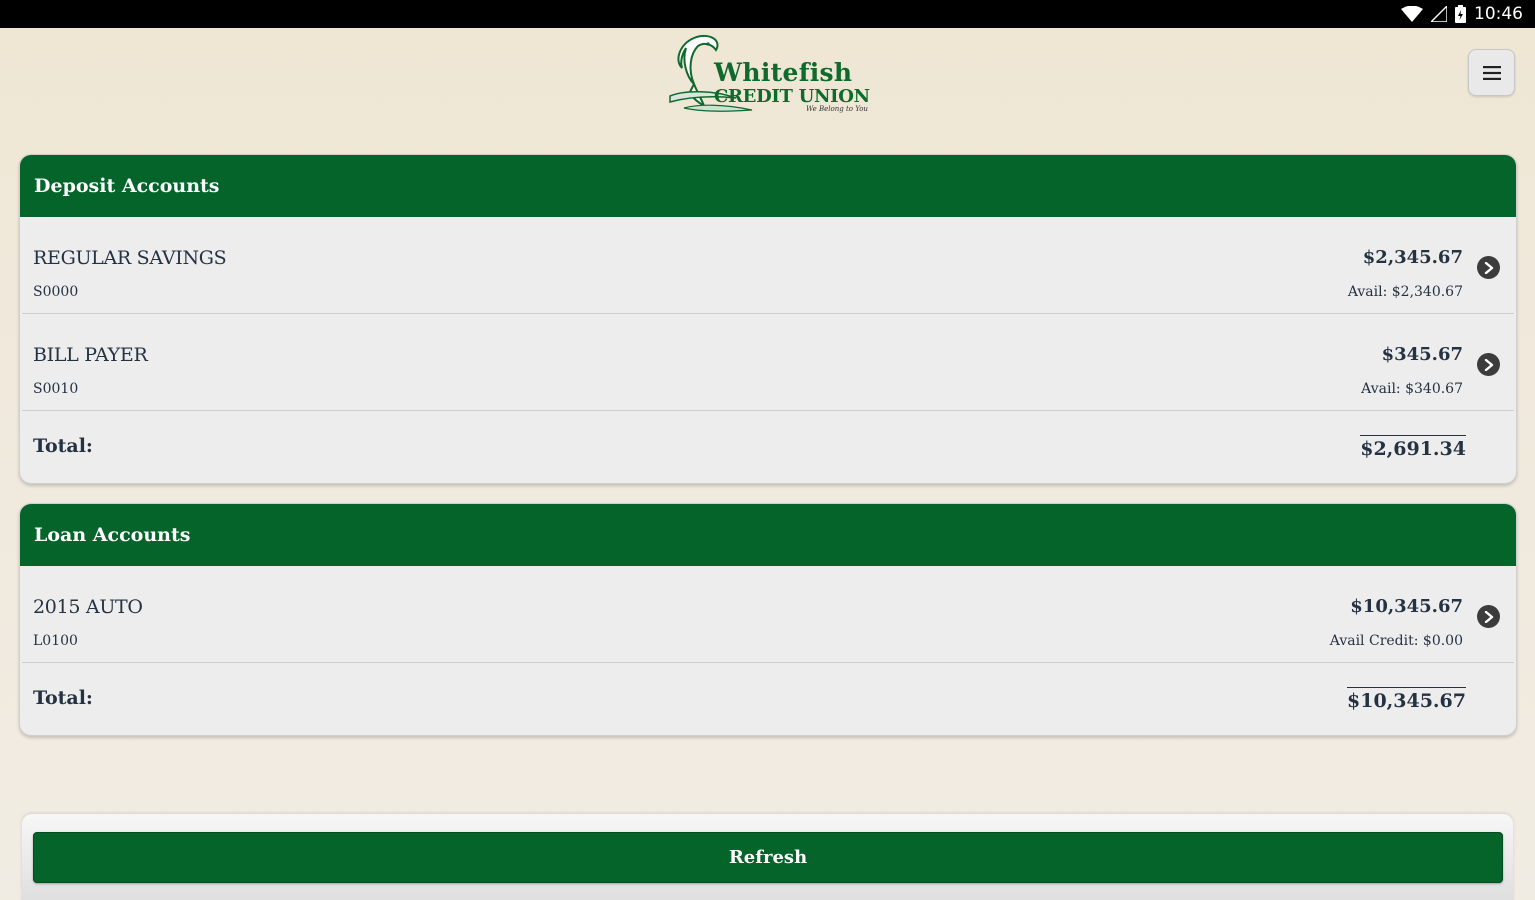 This screenshot has width=1535, height=900. Describe the element at coordinates (1405, 292) in the screenshot. I see `account-available: Avail: $2,340.67` at that location.